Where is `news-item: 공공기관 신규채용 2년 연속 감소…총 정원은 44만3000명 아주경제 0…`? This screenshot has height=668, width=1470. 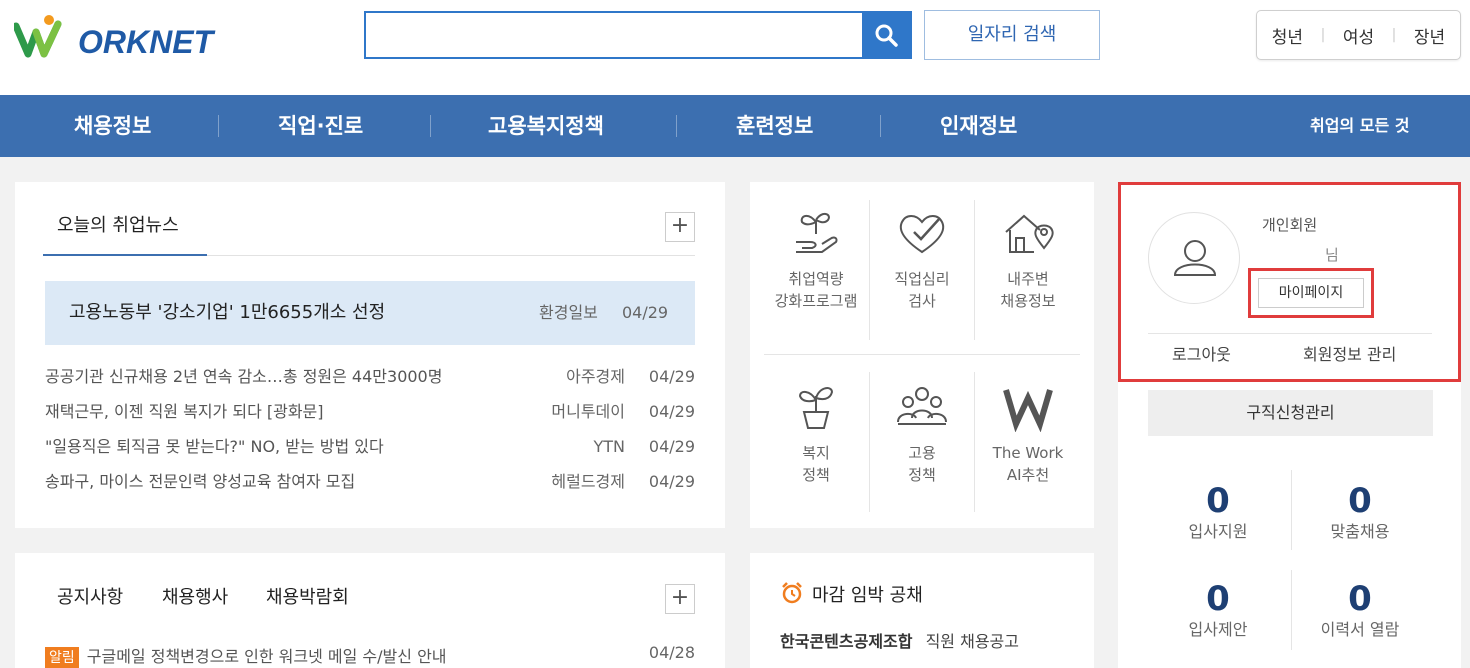
news-item: 공공기관 신규채용 2년 연속 감소…총 정원은 44만3000명 아주경제 0… is located at coordinates (370, 377).